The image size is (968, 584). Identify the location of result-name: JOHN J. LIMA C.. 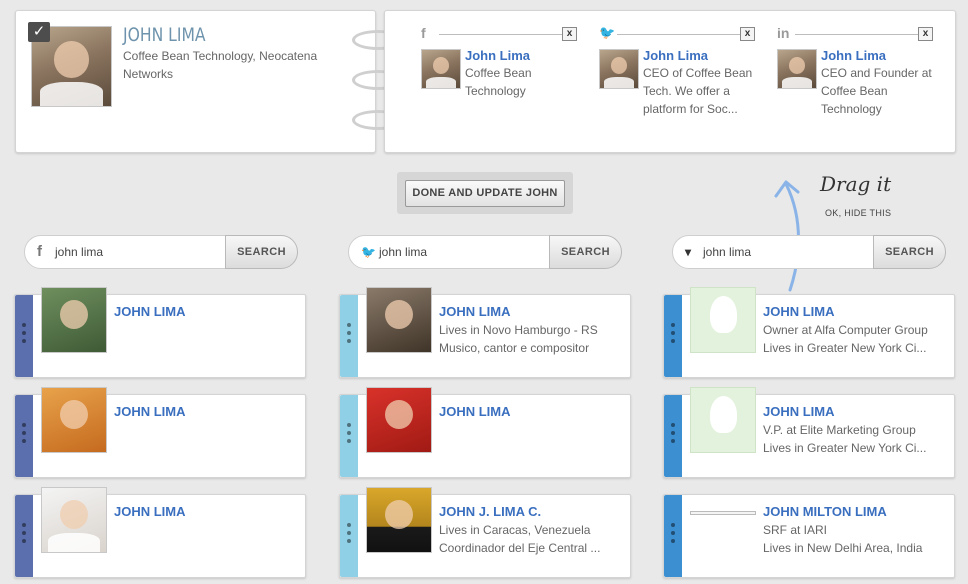
(490, 511).